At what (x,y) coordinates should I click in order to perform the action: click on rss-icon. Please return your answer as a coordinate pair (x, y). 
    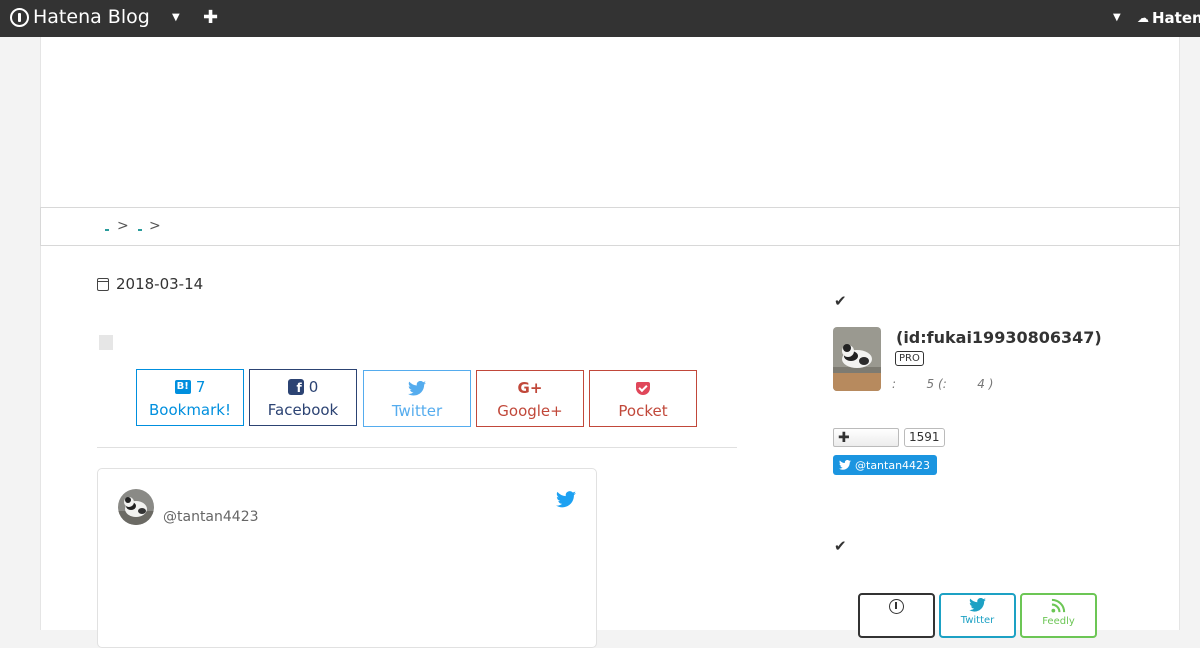
    Looking at the image, I should click on (1058, 605).